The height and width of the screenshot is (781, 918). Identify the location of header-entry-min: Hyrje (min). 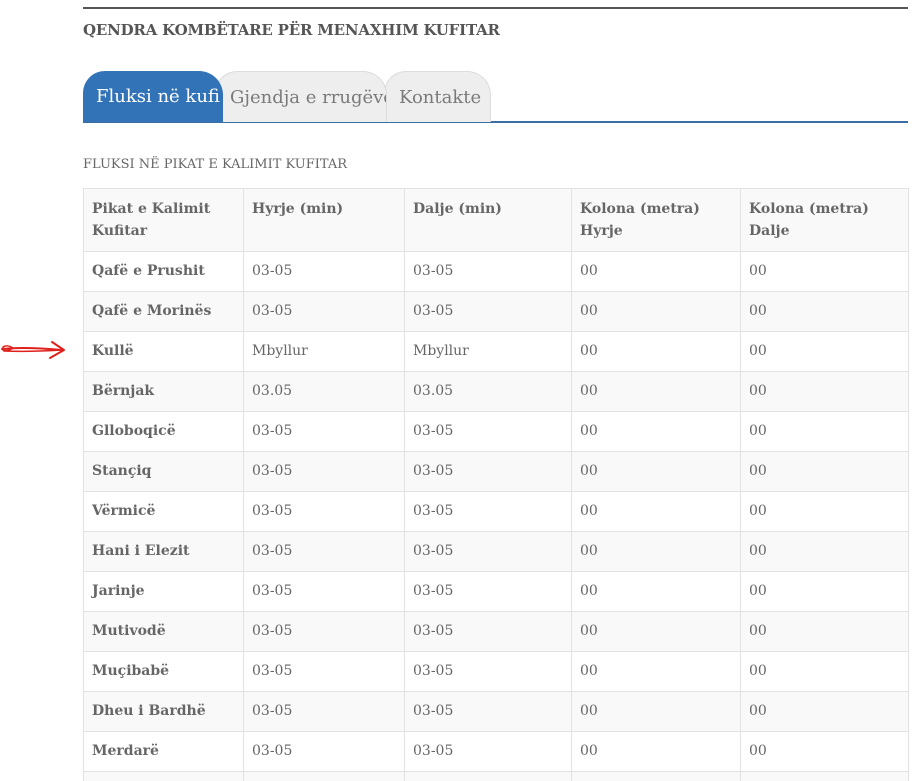
(324, 220).